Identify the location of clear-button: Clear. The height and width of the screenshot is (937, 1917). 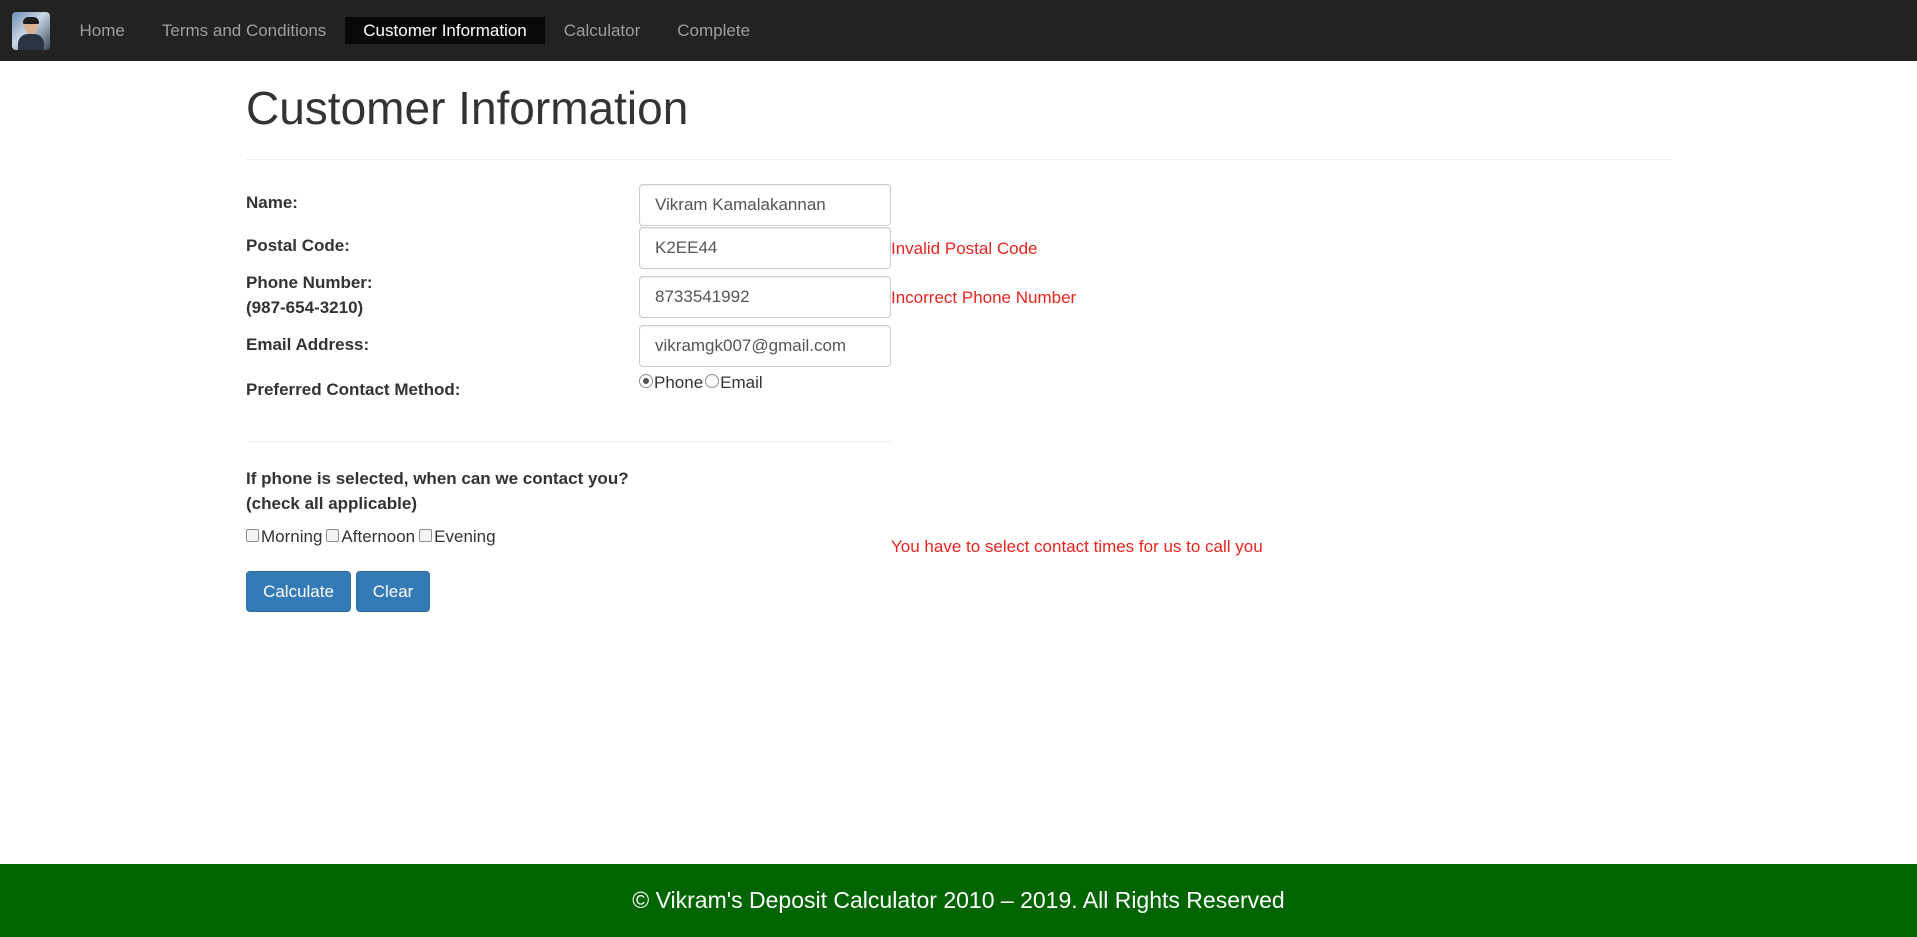
(393, 591).